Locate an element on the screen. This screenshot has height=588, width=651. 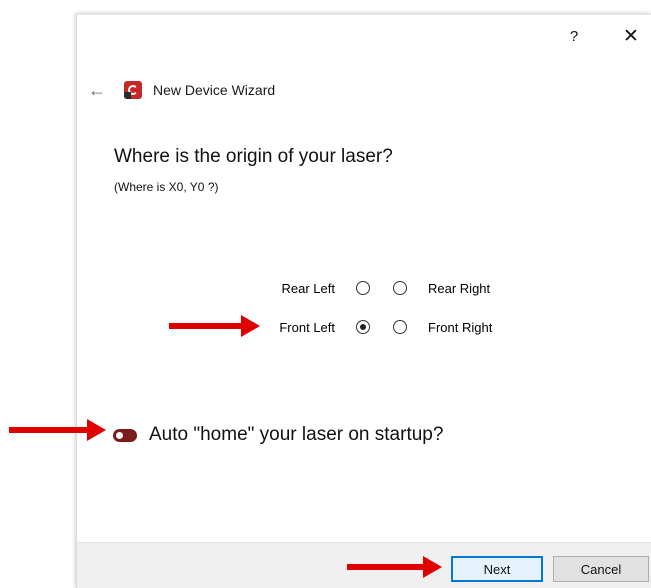
wizard-header: ← New Device Wizard is located at coordinates (181, 90).